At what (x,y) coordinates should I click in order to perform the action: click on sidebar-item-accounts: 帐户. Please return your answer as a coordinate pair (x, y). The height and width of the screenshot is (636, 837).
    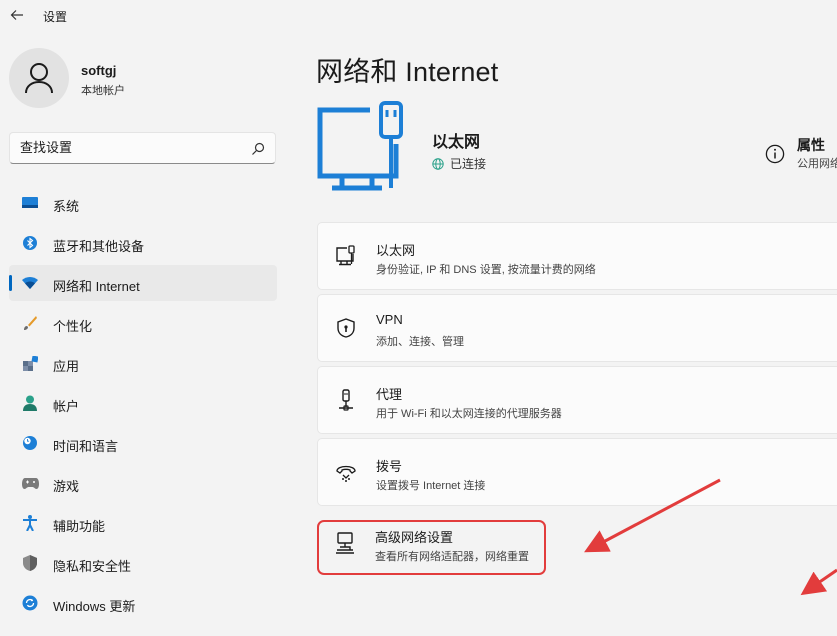
    Looking at the image, I should click on (143, 403).